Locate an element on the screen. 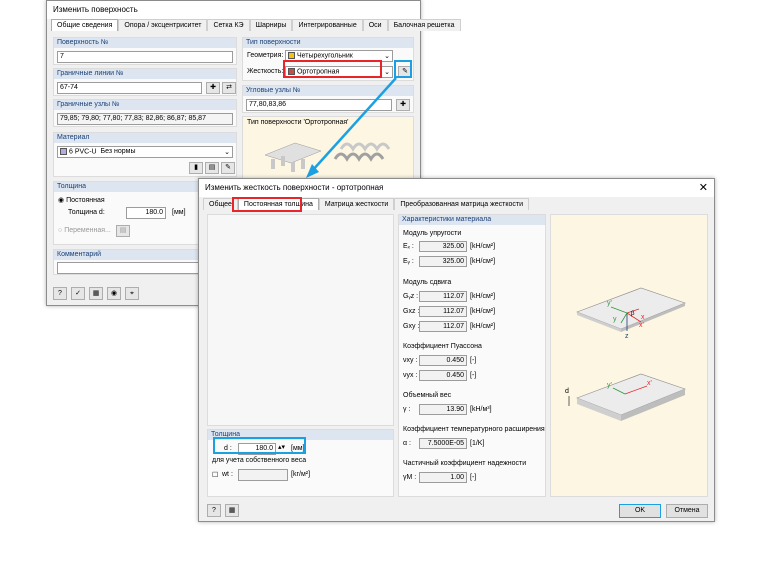 Image resolution: width=760 pixels, height=570 pixels. wt-field is located at coordinates (263, 475).